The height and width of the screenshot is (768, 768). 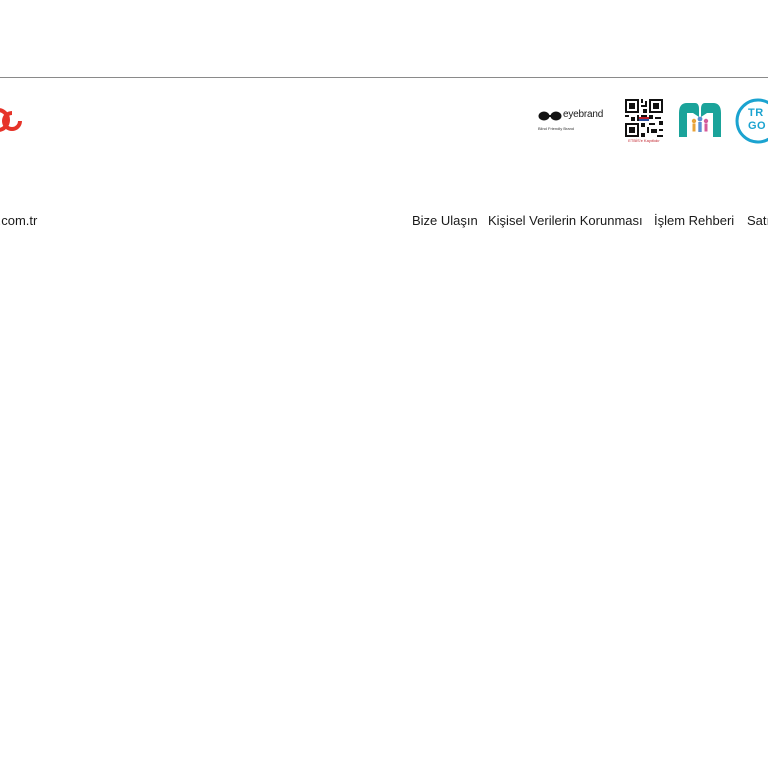 I want to click on hands-family-icon, so click(x=700, y=119).